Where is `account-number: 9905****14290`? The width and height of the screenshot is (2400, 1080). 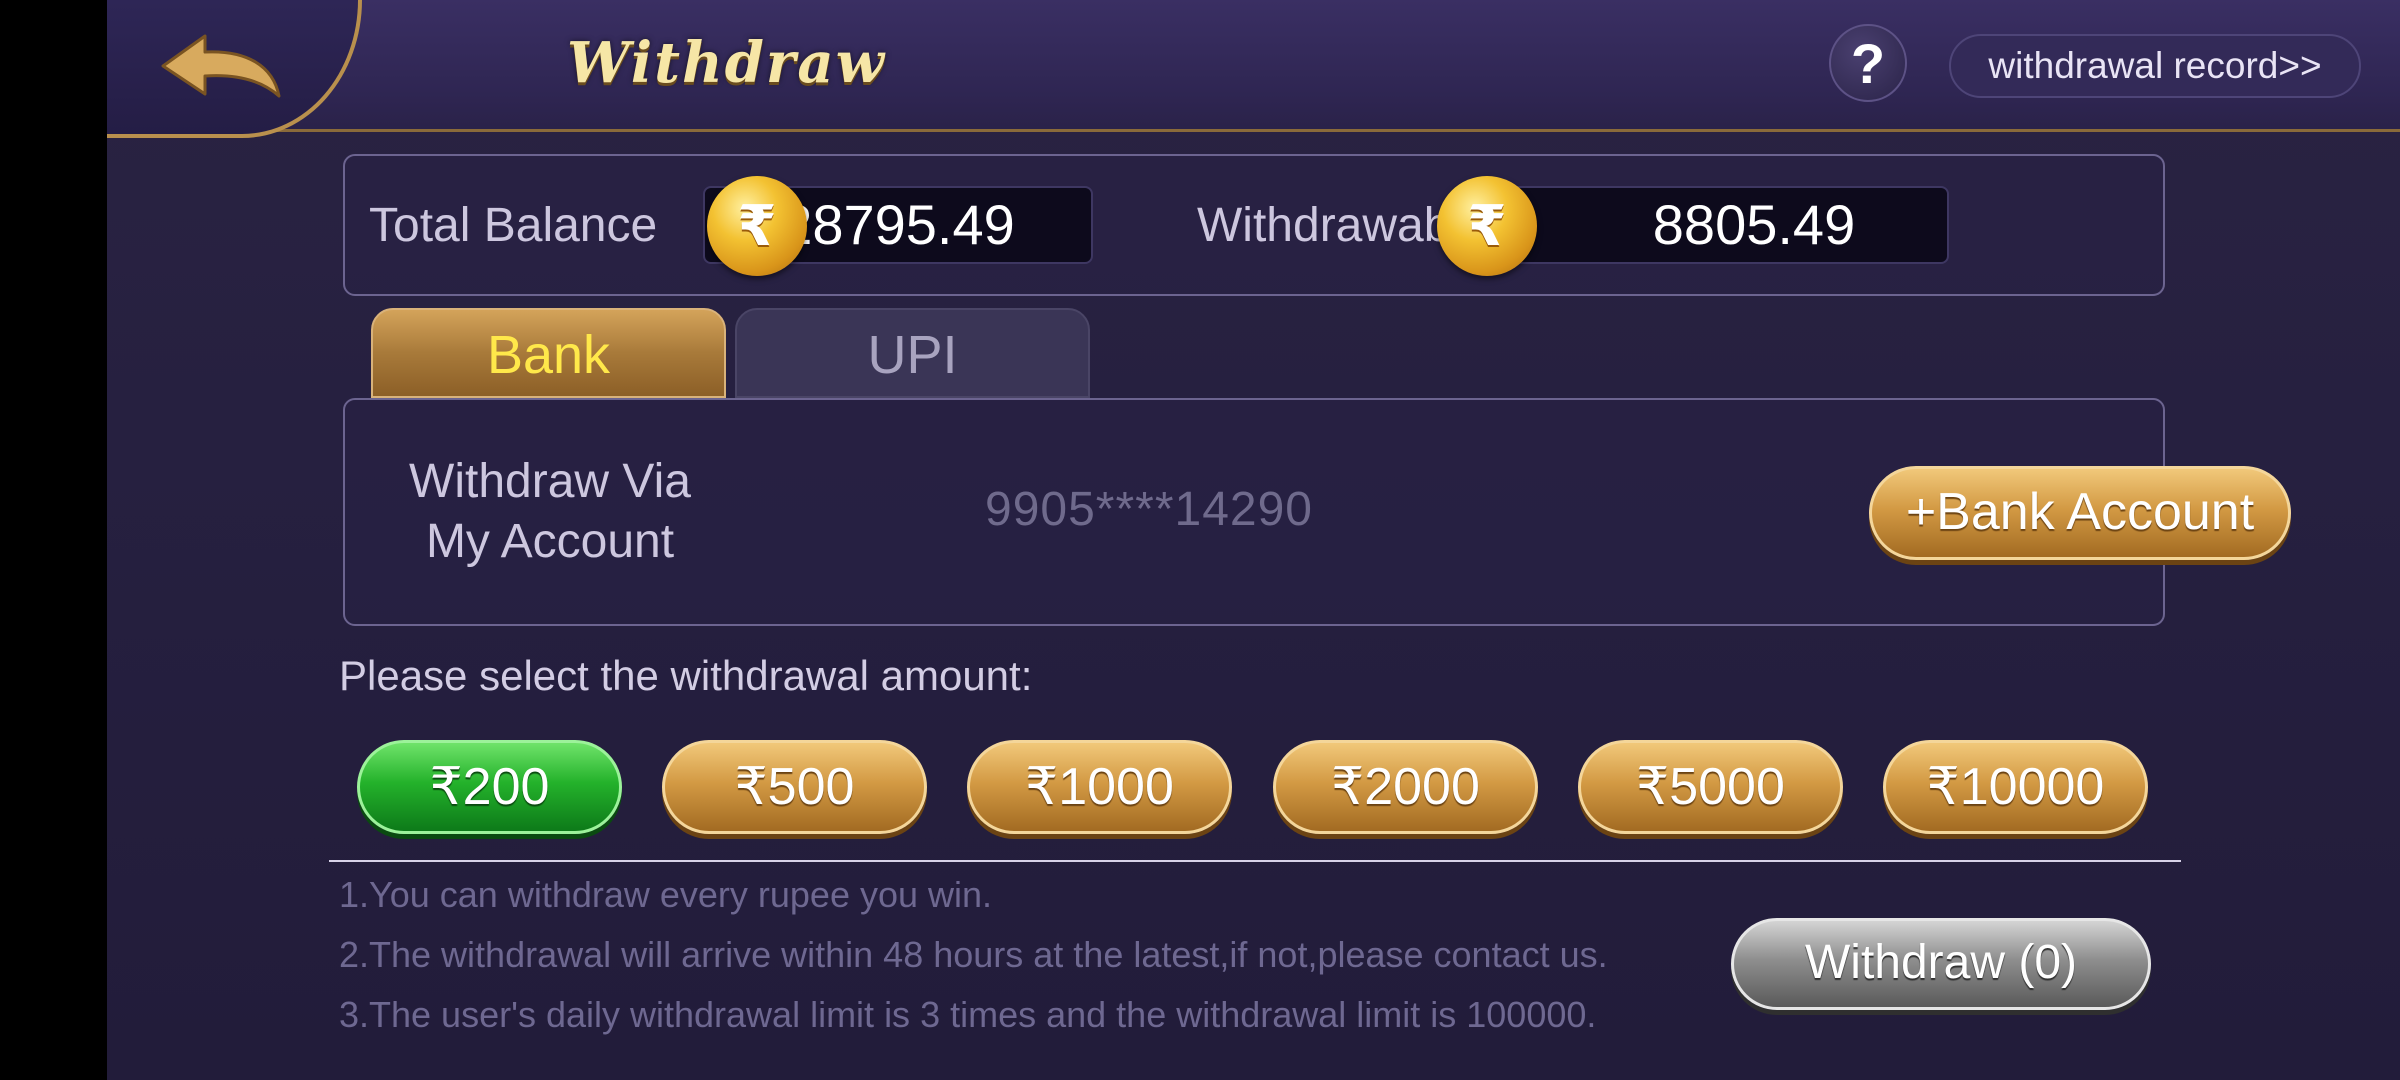 account-number: 9905****14290 is located at coordinates (1149, 509).